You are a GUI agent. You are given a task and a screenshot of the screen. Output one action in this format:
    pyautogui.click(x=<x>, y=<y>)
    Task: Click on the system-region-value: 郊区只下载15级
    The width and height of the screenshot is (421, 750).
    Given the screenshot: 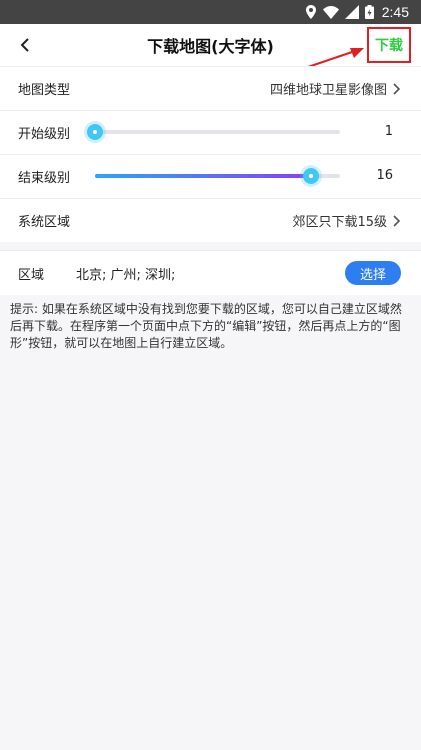 What is the action you would take?
    pyautogui.click(x=339, y=222)
    